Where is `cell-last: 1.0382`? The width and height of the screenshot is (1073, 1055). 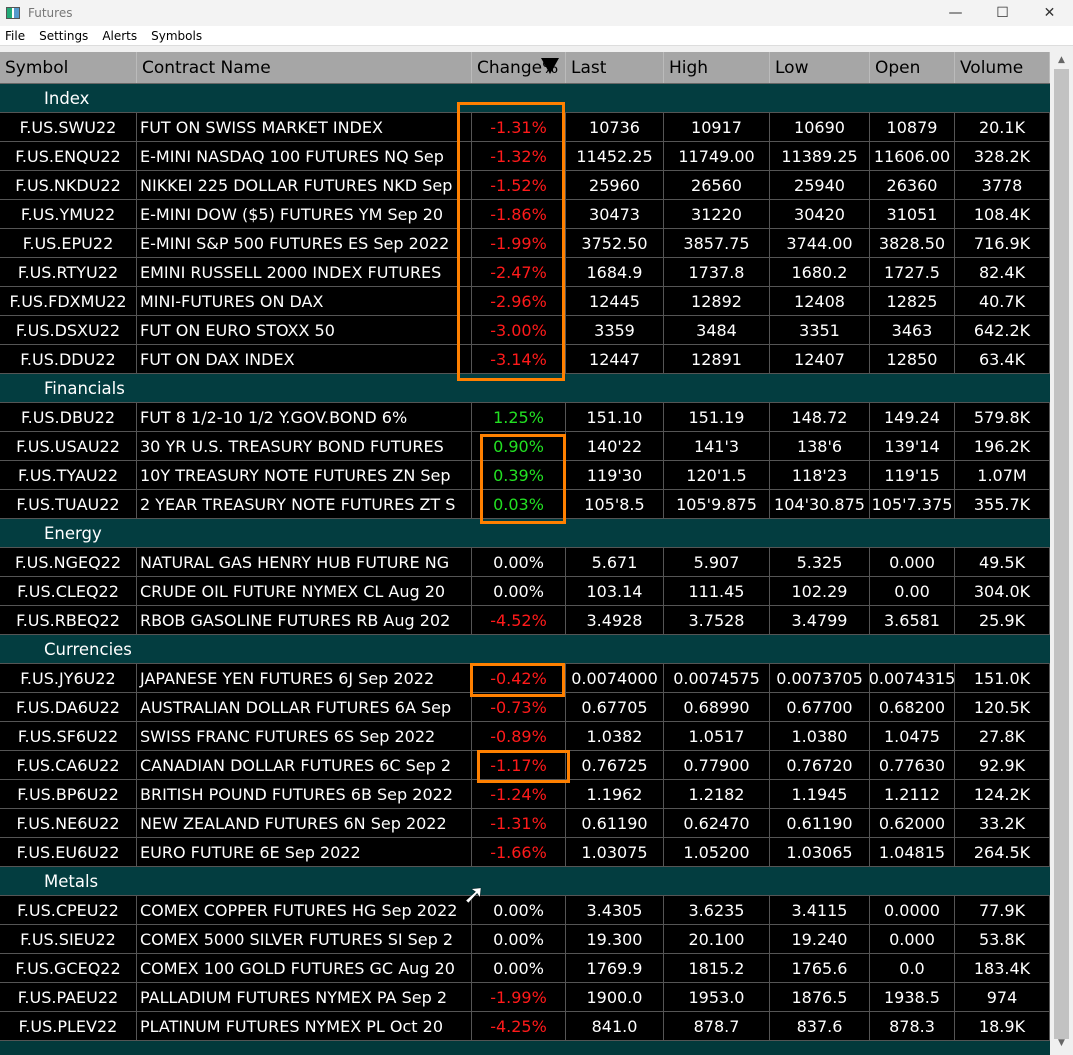 cell-last: 1.0382 is located at coordinates (615, 736).